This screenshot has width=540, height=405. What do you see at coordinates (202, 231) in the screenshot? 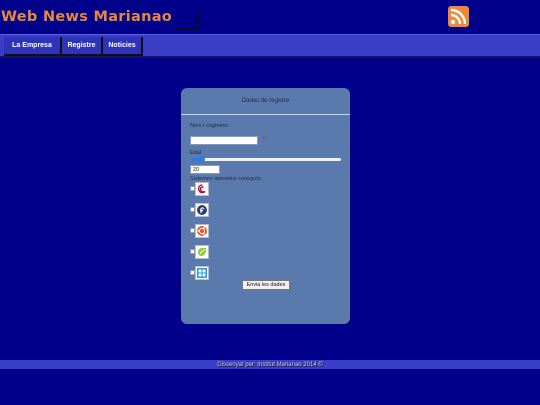
I see `ubuntu-icon` at bounding box center [202, 231].